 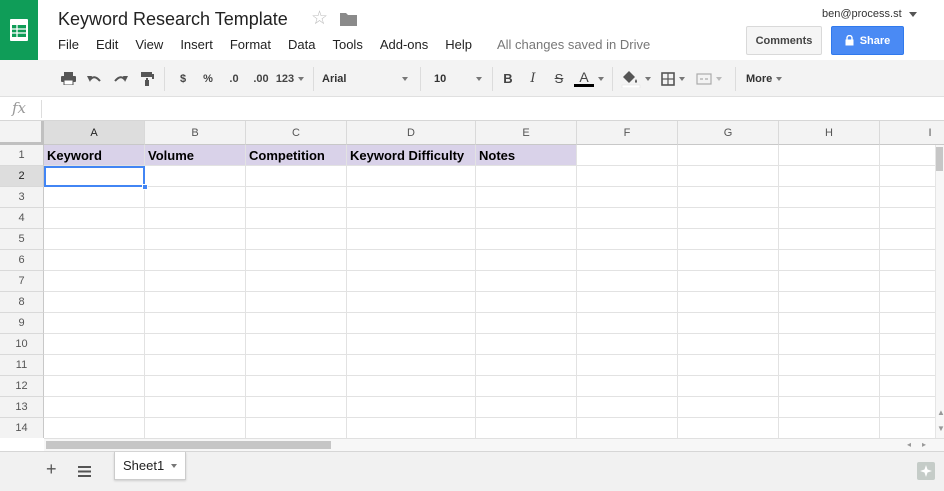 I want to click on cell-a8, so click(x=94, y=302).